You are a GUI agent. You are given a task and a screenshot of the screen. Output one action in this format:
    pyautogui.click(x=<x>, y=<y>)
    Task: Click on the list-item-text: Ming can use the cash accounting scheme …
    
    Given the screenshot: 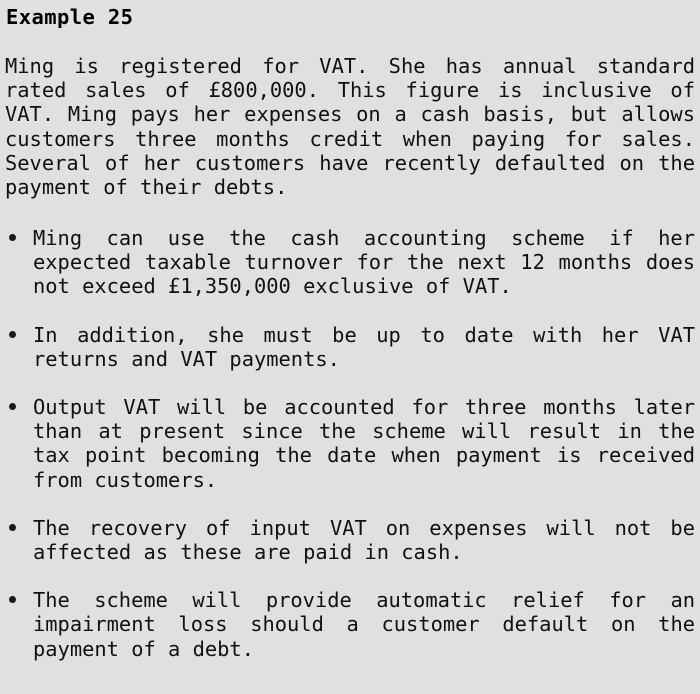 What is the action you would take?
    pyautogui.click(x=364, y=262)
    